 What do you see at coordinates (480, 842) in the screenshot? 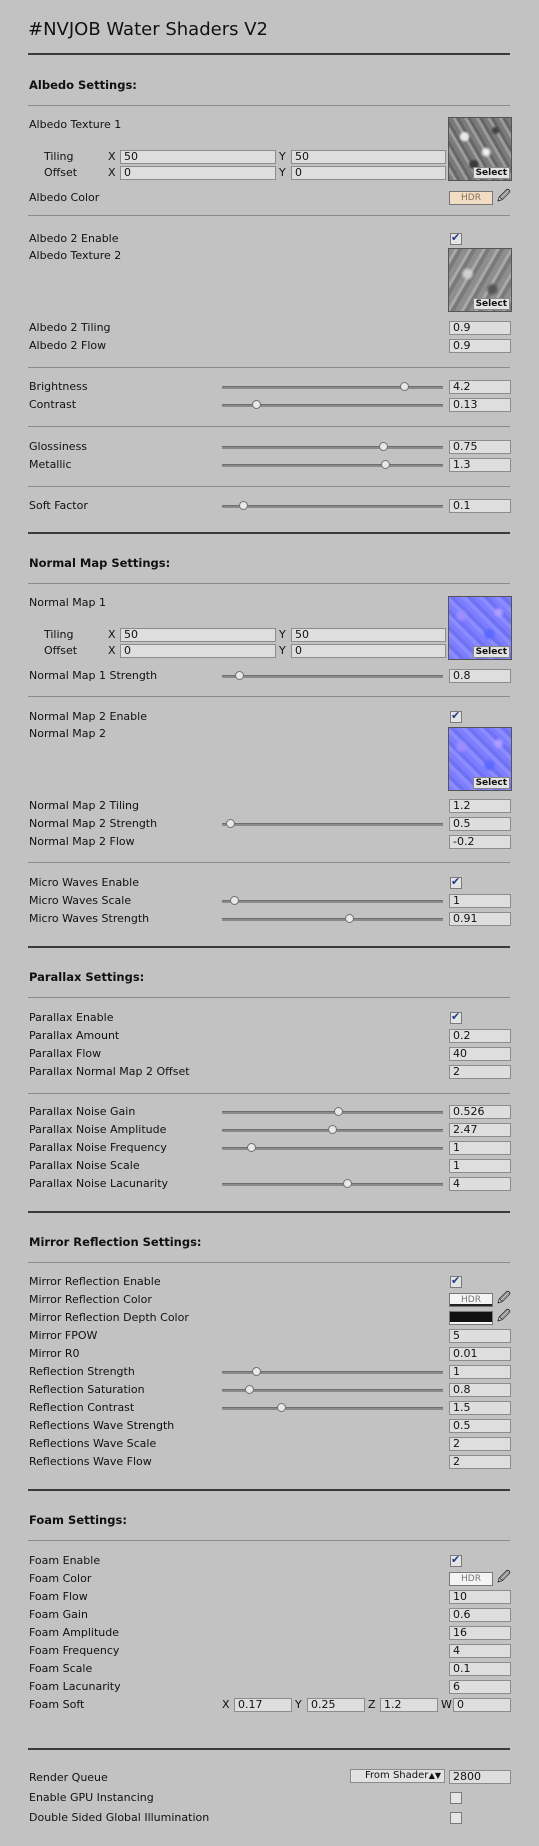
I see `normal-map-2-flow-field: -0.2` at bounding box center [480, 842].